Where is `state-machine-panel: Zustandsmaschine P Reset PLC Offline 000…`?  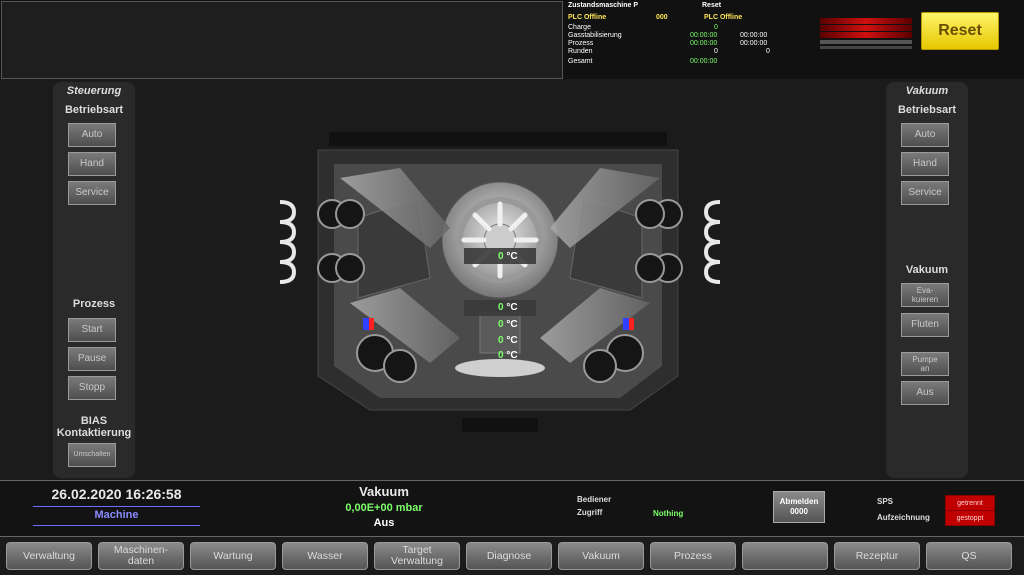
state-machine-panel: Zustandsmaschine P Reset PLC Offline 000… is located at coordinates (671, 39).